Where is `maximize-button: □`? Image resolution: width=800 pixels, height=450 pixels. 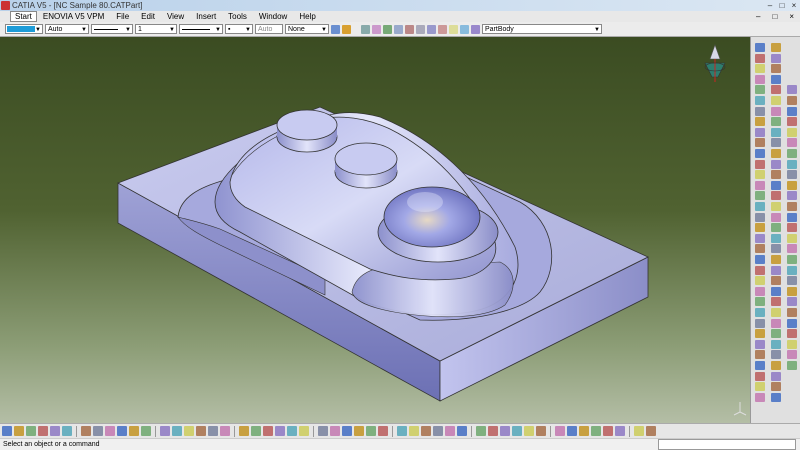 maximize-button: □ is located at coordinates (782, 6).